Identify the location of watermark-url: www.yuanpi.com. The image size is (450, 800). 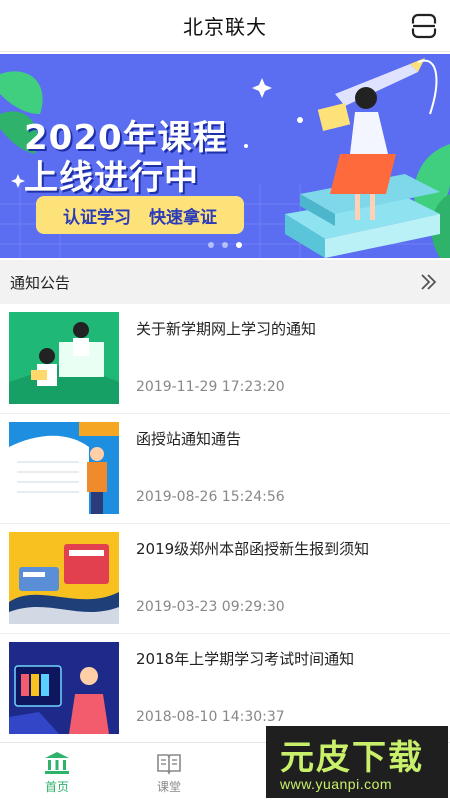
(336, 784).